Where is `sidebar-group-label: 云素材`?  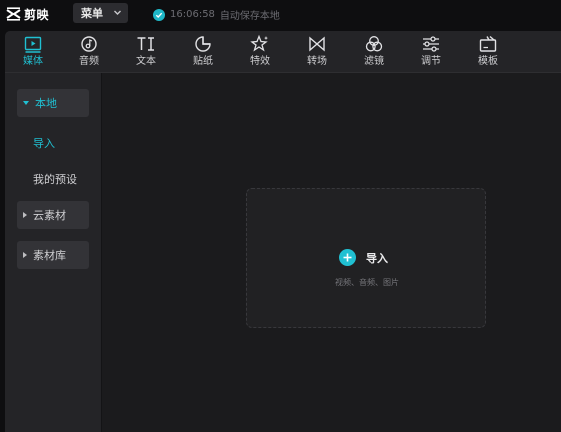
sidebar-group-label: 云素材 is located at coordinates (49, 215).